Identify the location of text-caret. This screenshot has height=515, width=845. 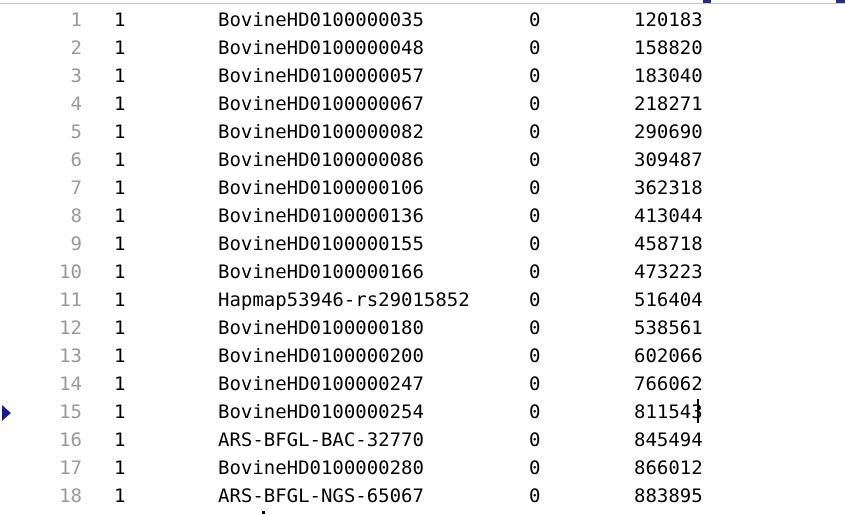
(698, 411).